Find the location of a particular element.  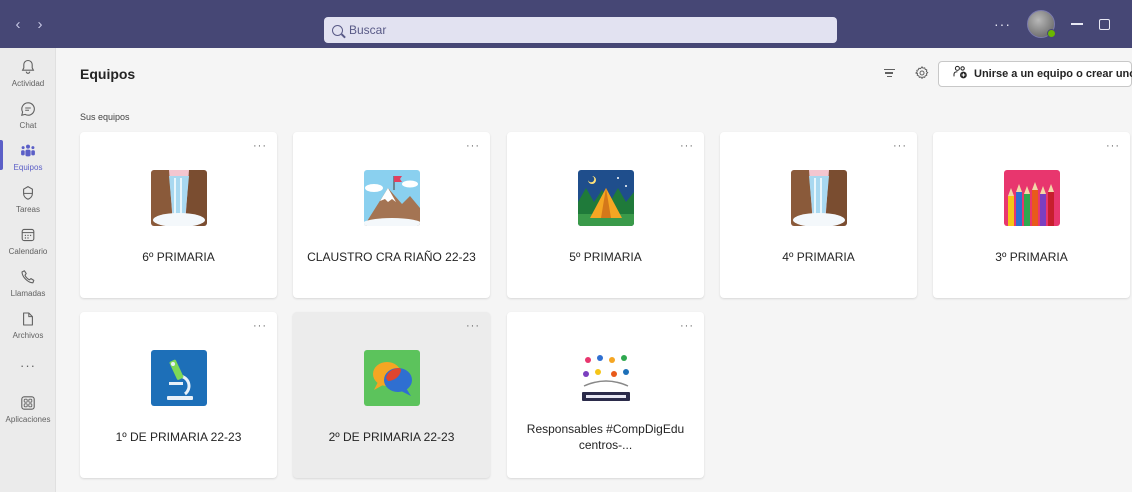

chat-icon is located at coordinates (28, 109).